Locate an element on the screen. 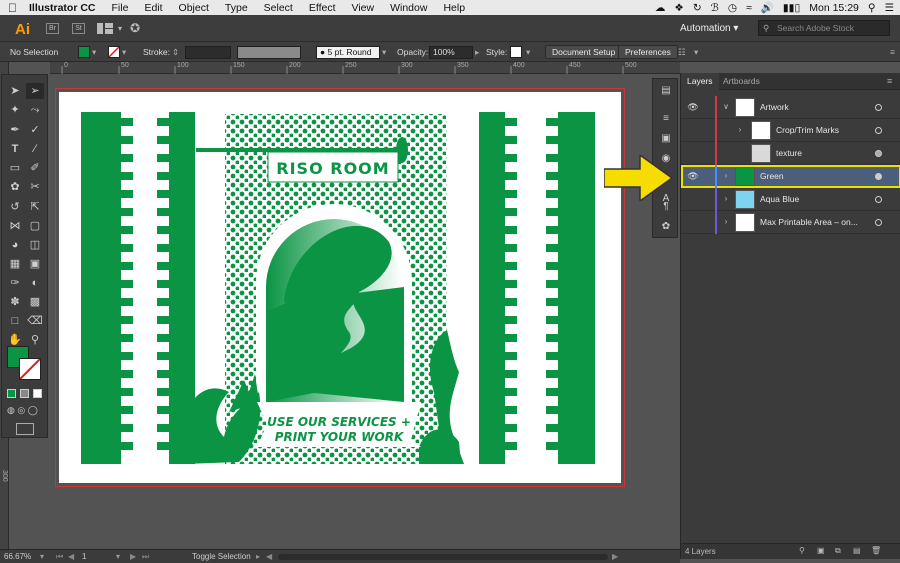 Image resolution: width=900 pixels, height=563 pixels. tab-layers: Layers is located at coordinates (700, 81).